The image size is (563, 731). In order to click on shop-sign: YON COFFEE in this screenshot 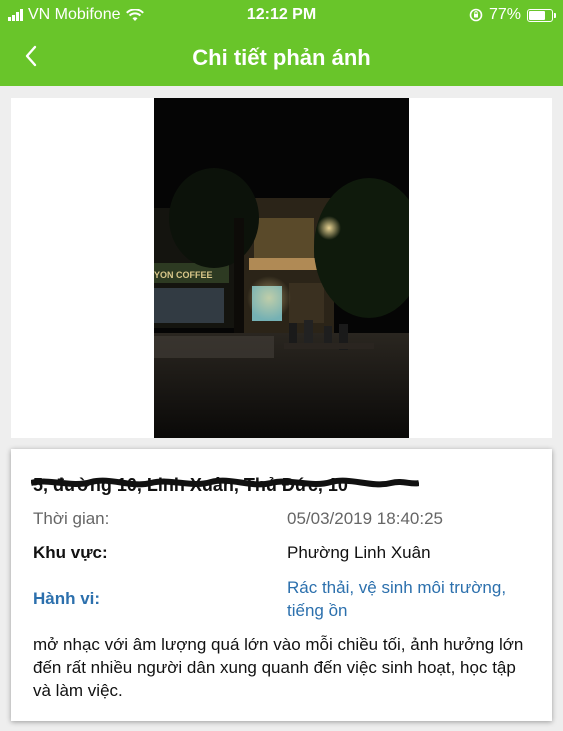, I will do `click(183, 275)`.